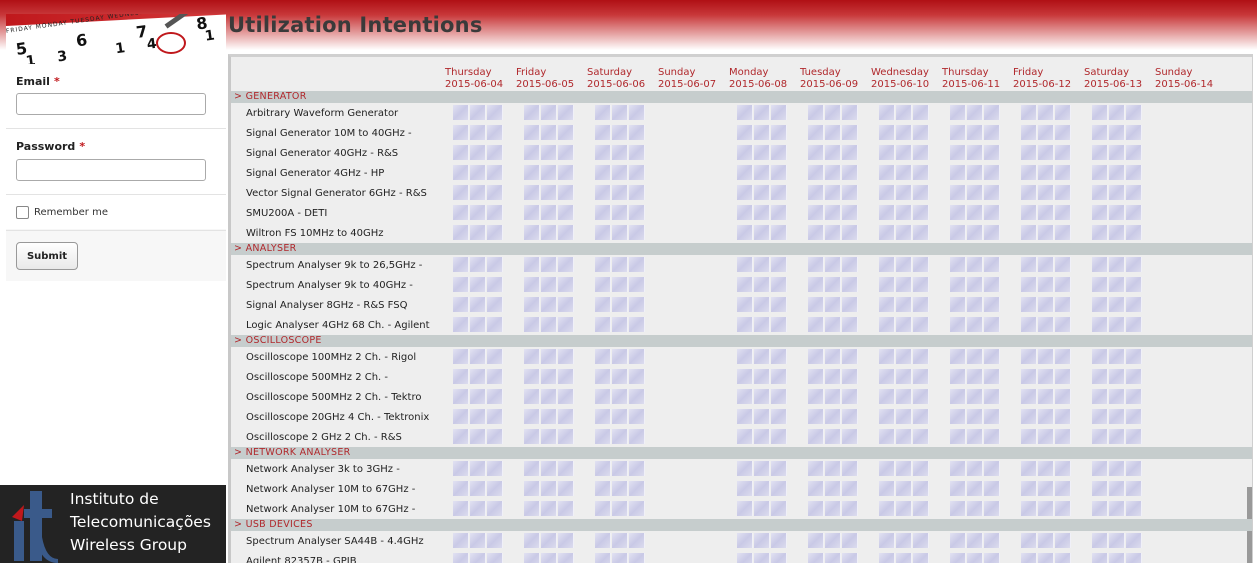  Describe the element at coordinates (741, 249) in the screenshot. I see `category-header: > ANALYSER` at that location.